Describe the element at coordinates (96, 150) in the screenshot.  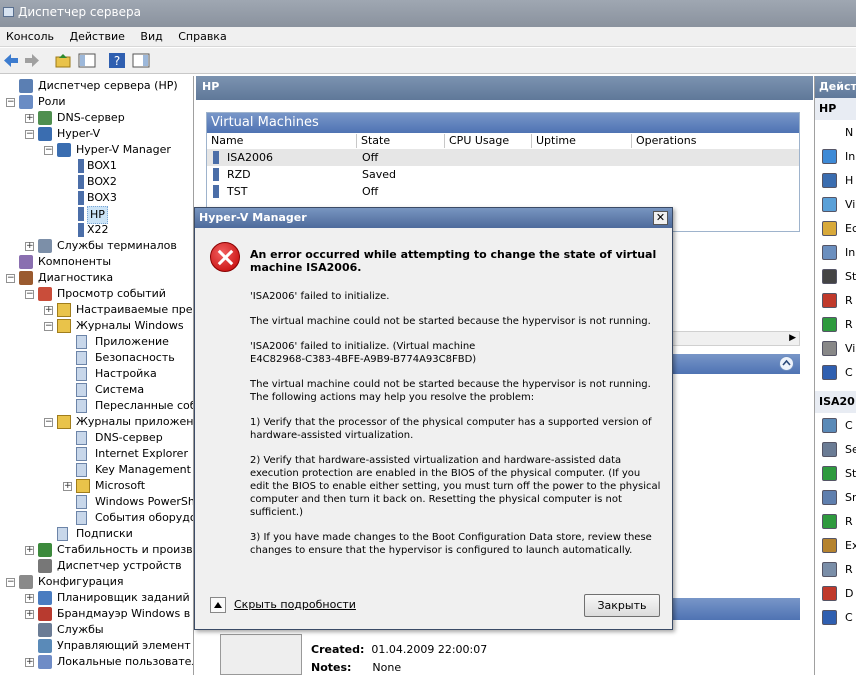
I see `tree-item: − Hyper-V Manager` at that location.